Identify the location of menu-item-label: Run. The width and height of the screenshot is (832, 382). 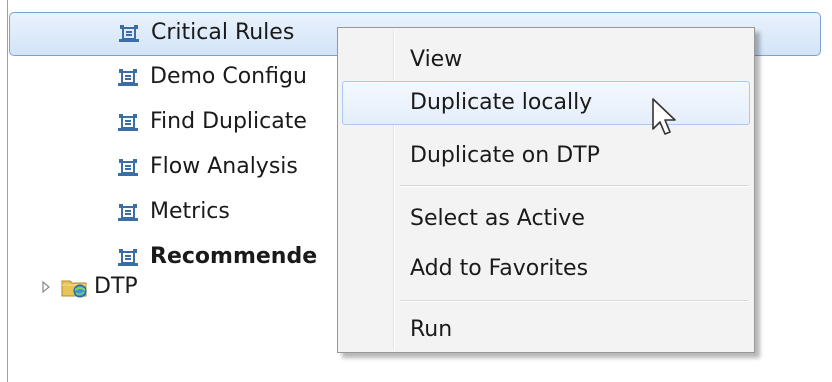
(431, 329).